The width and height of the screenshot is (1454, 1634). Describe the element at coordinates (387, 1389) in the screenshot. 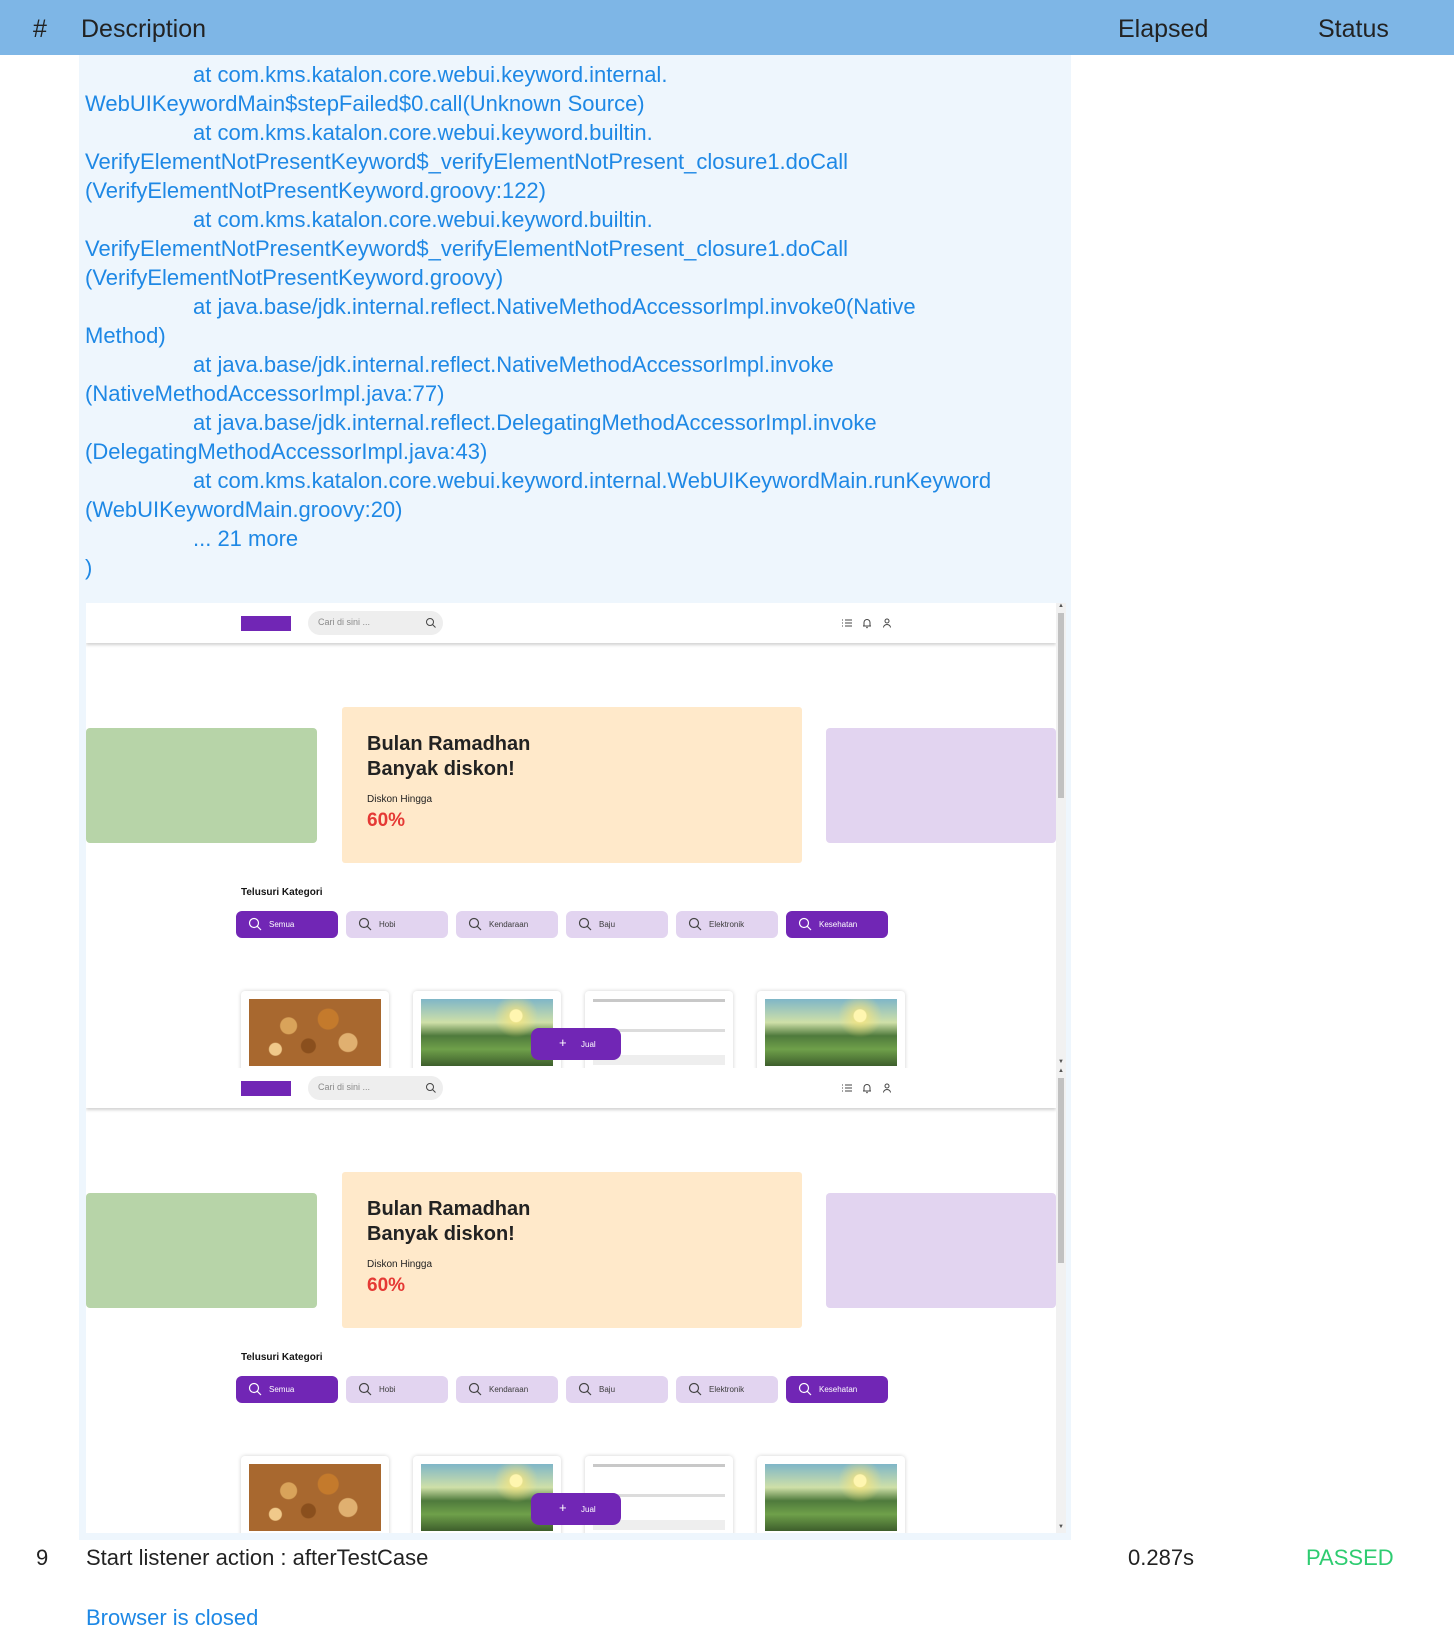

I see `category-label: Hobi` at that location.